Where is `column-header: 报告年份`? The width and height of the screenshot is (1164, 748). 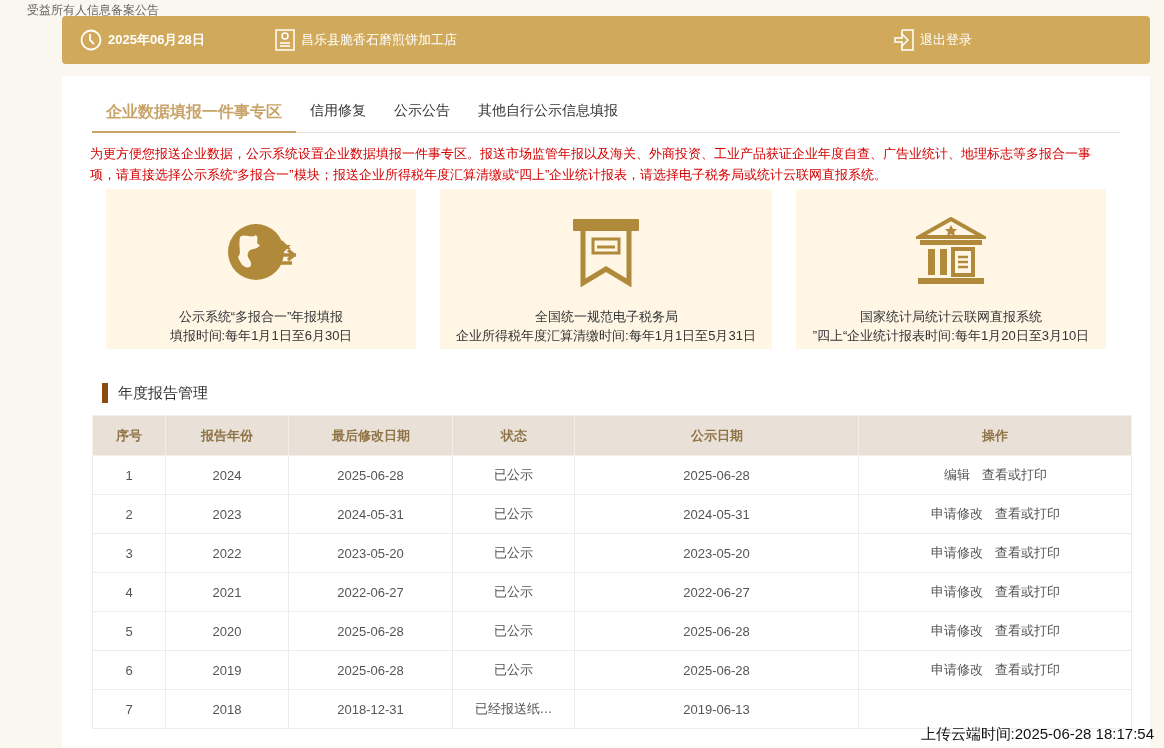 column-header: 报告年份 is located at coordinates (227, 435).